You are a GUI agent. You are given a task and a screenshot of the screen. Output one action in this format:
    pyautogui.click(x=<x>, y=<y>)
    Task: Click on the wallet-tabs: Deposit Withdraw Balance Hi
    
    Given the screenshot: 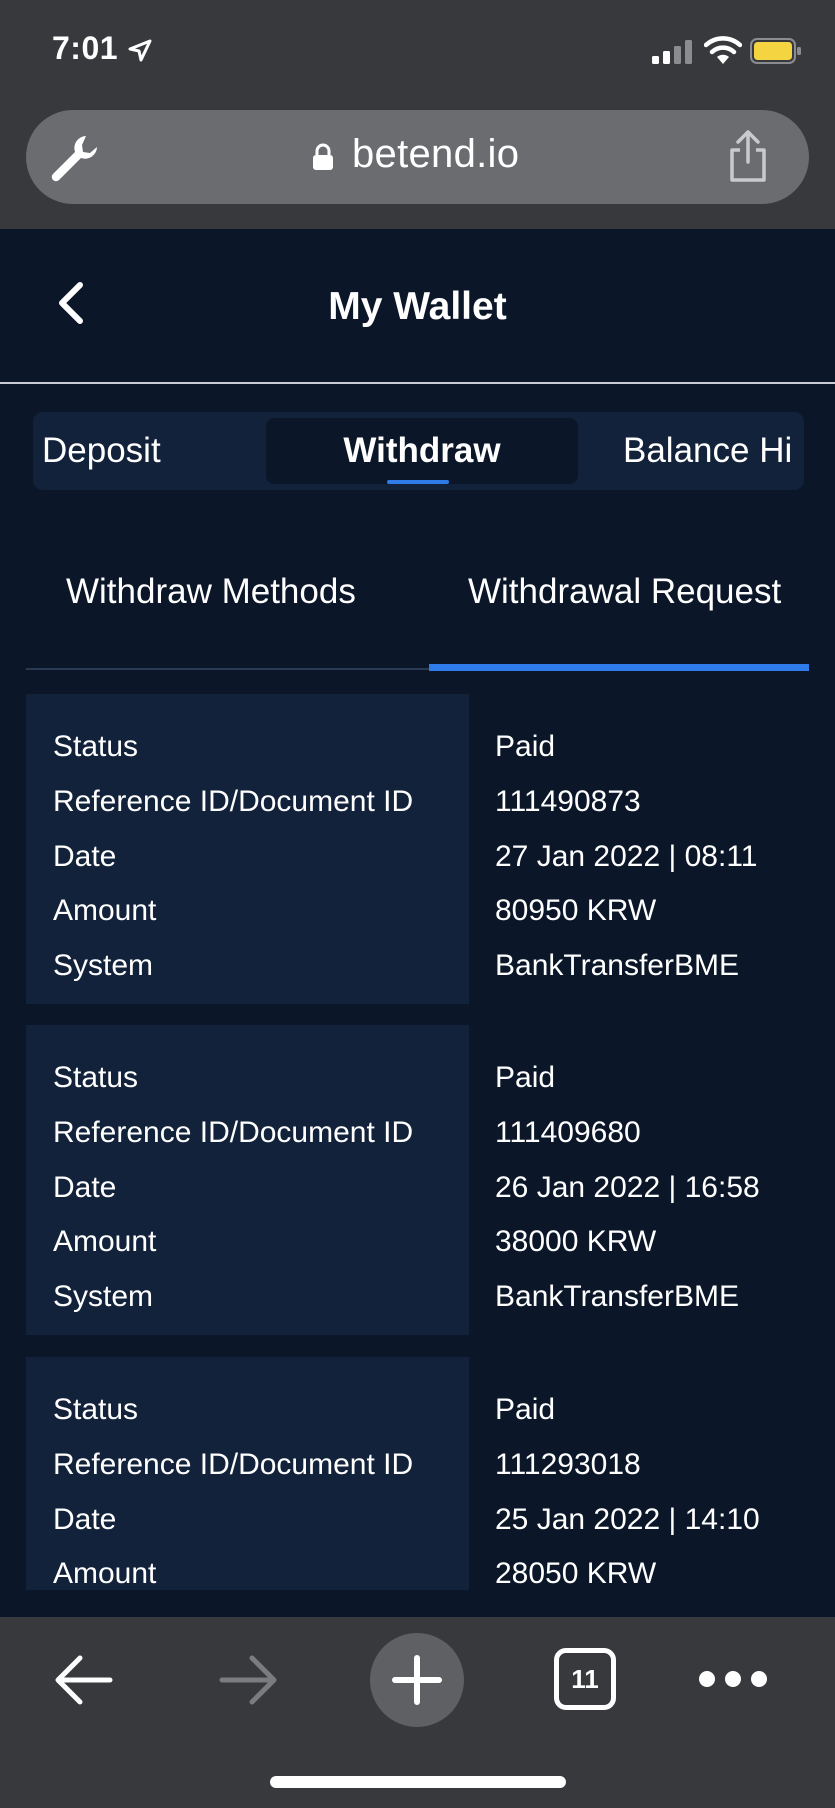 What is the action you would take?
    pyautogui.click(x=418, y=451)
    